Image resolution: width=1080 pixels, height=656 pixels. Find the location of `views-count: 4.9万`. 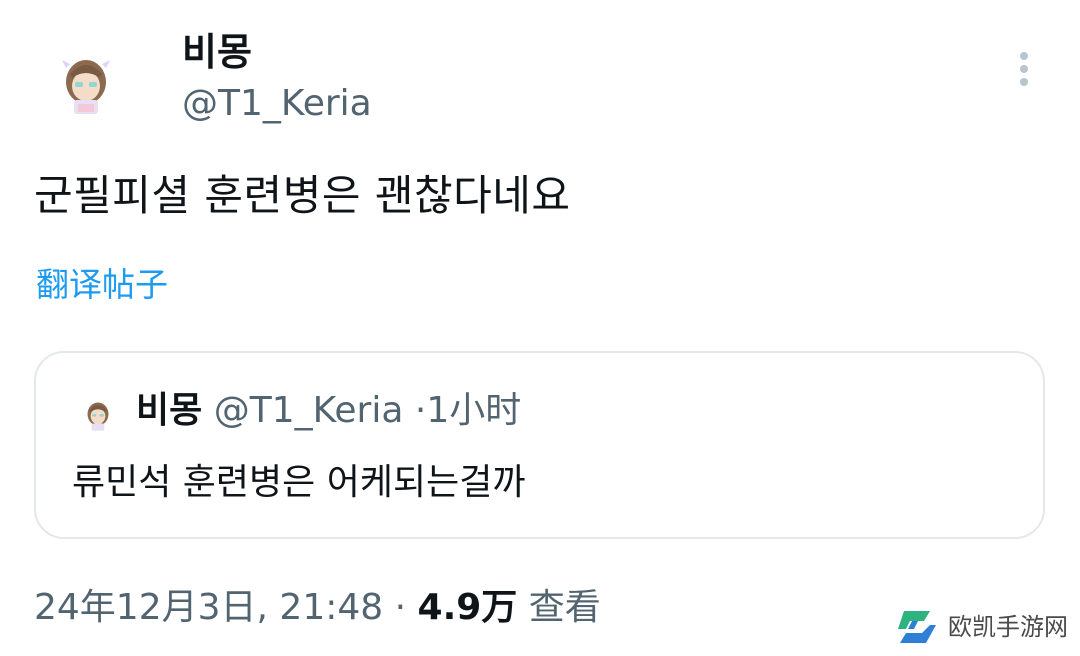

views-count: 4.9万 is located at coordinates (468, 607).